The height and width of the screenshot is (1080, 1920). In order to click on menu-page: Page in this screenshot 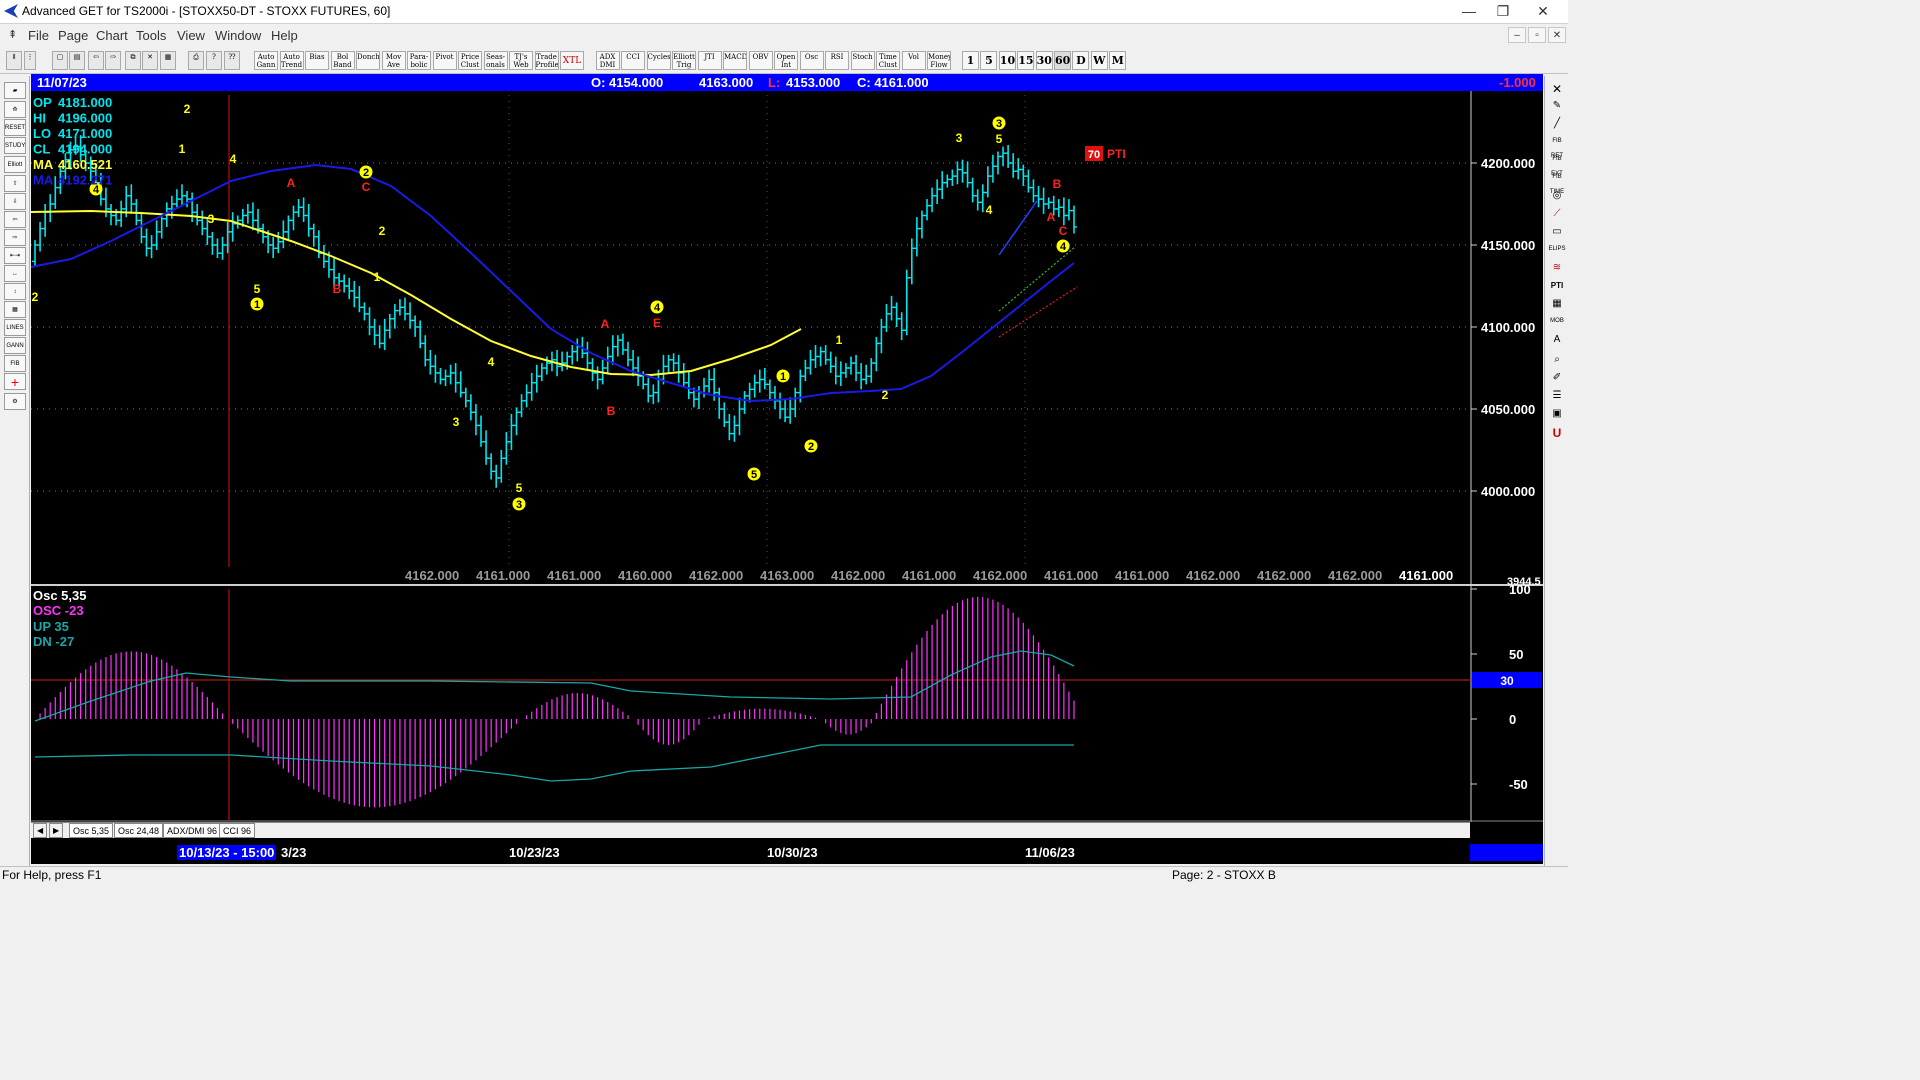, I will do `click(73, 35)`.